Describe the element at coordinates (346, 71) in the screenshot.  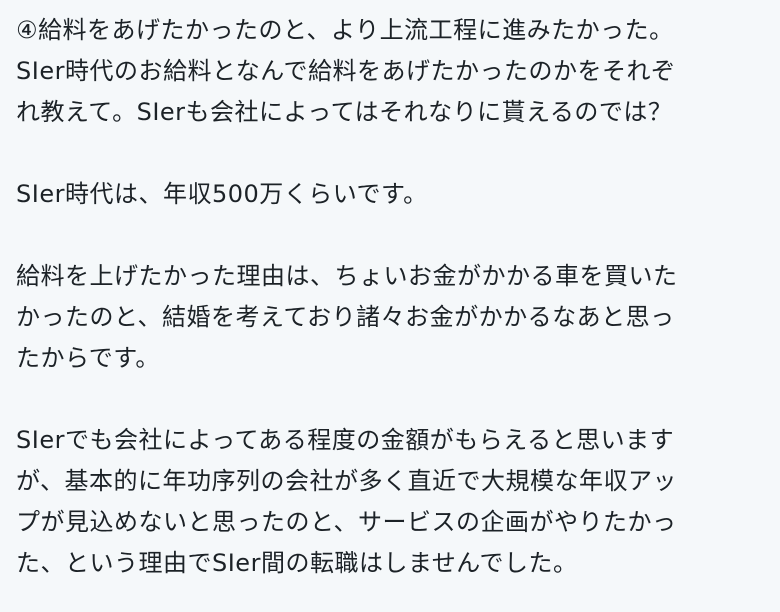
I see `text-line: SIer時代のお給料となんで給料をあげたかったのかをそれぞ` at that location.